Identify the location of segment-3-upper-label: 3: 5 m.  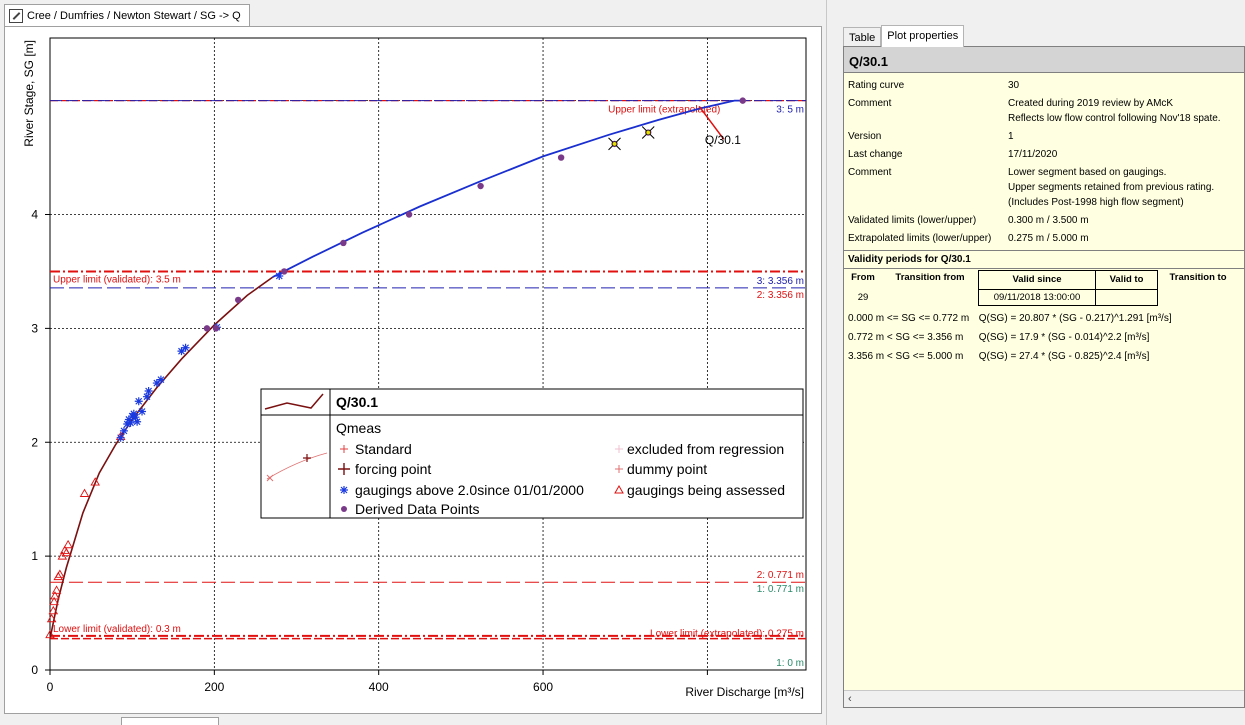
(790, 110).